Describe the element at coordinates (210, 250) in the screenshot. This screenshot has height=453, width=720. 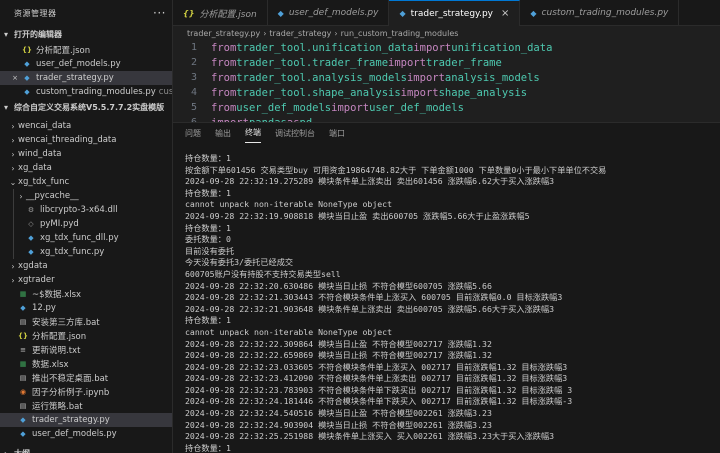
I see `terminal-line: 目前没有委托` at that location.